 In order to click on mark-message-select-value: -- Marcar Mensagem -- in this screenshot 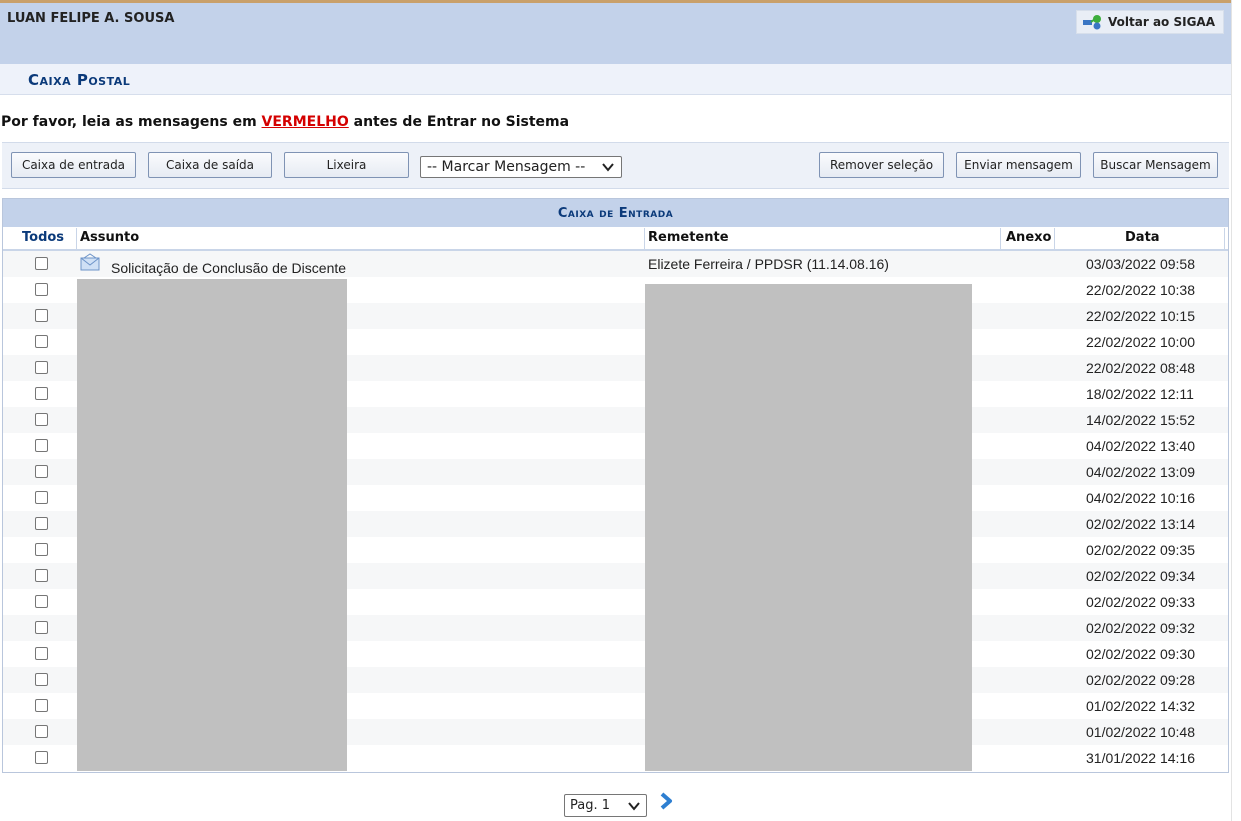, I will do `click(506, 167)`.